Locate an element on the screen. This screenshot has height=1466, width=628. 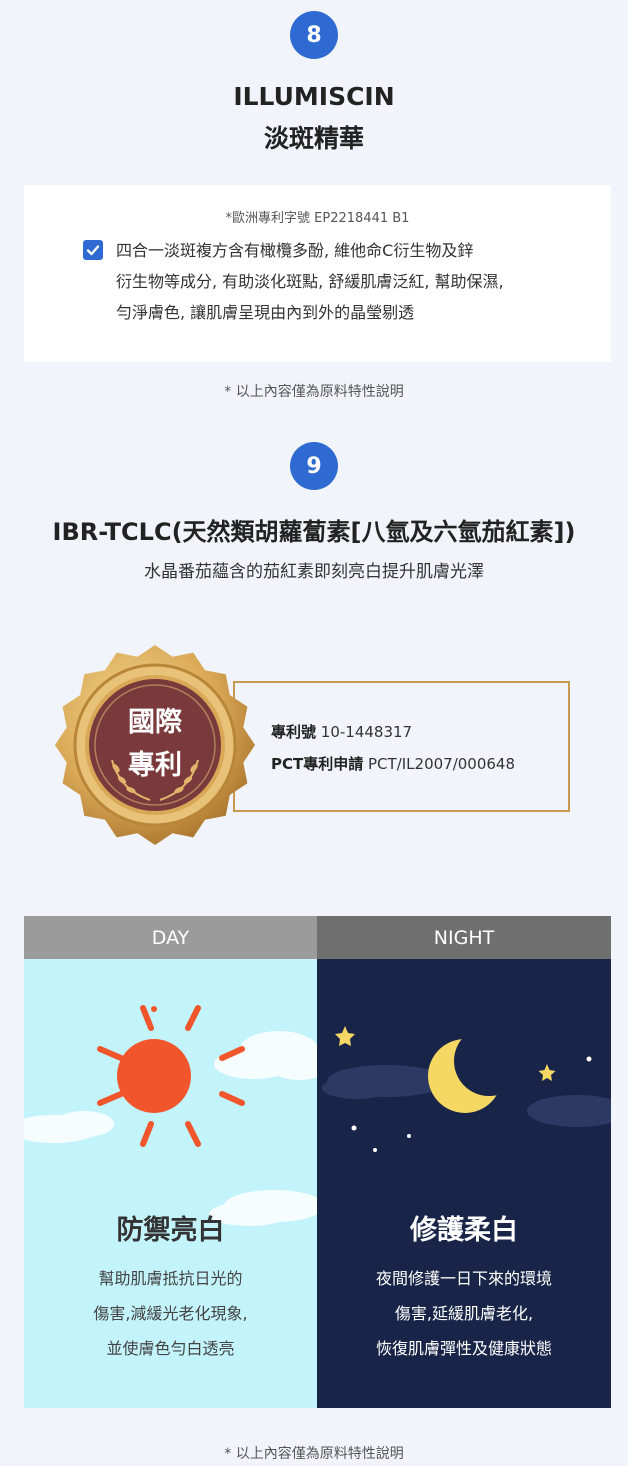
bottom-disclaimer-note: * 以上內容僅為原料特性說明 is located at coordinates (314, 1454).